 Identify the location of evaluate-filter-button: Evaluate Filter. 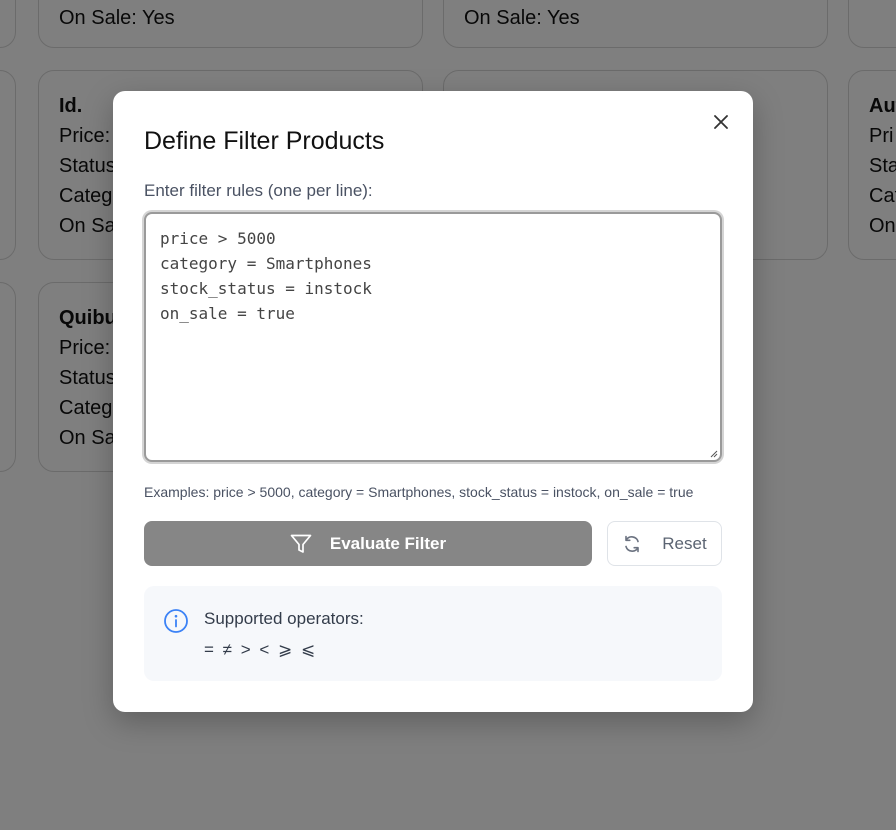
(368, 543).